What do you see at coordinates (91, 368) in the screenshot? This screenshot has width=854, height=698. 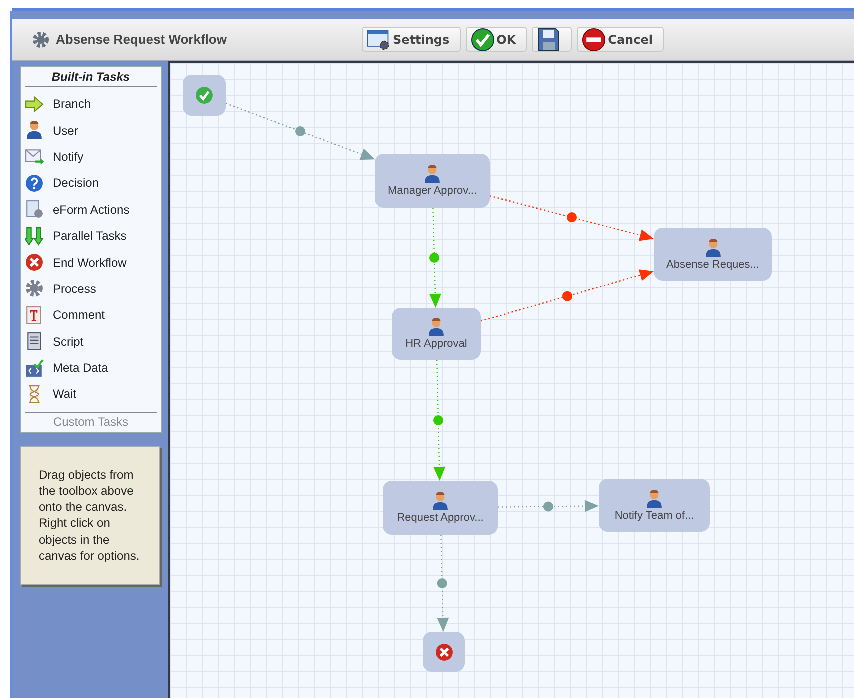 I see `task-item: Meta Data` at bounding box center [91, 368].